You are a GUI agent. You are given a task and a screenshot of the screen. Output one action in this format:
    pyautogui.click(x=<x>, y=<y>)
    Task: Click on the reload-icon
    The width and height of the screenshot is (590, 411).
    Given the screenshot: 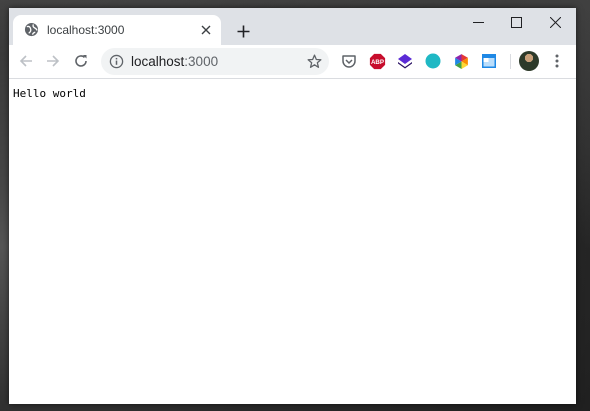 What is the action you would take?
    pyautogui.click(x=81, y=61)
    